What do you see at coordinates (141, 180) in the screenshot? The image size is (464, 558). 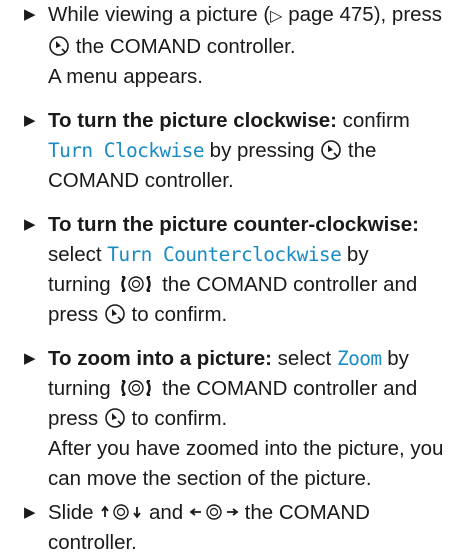 I see `step-text: COMAND controller.` at bounding box center [141, 180].